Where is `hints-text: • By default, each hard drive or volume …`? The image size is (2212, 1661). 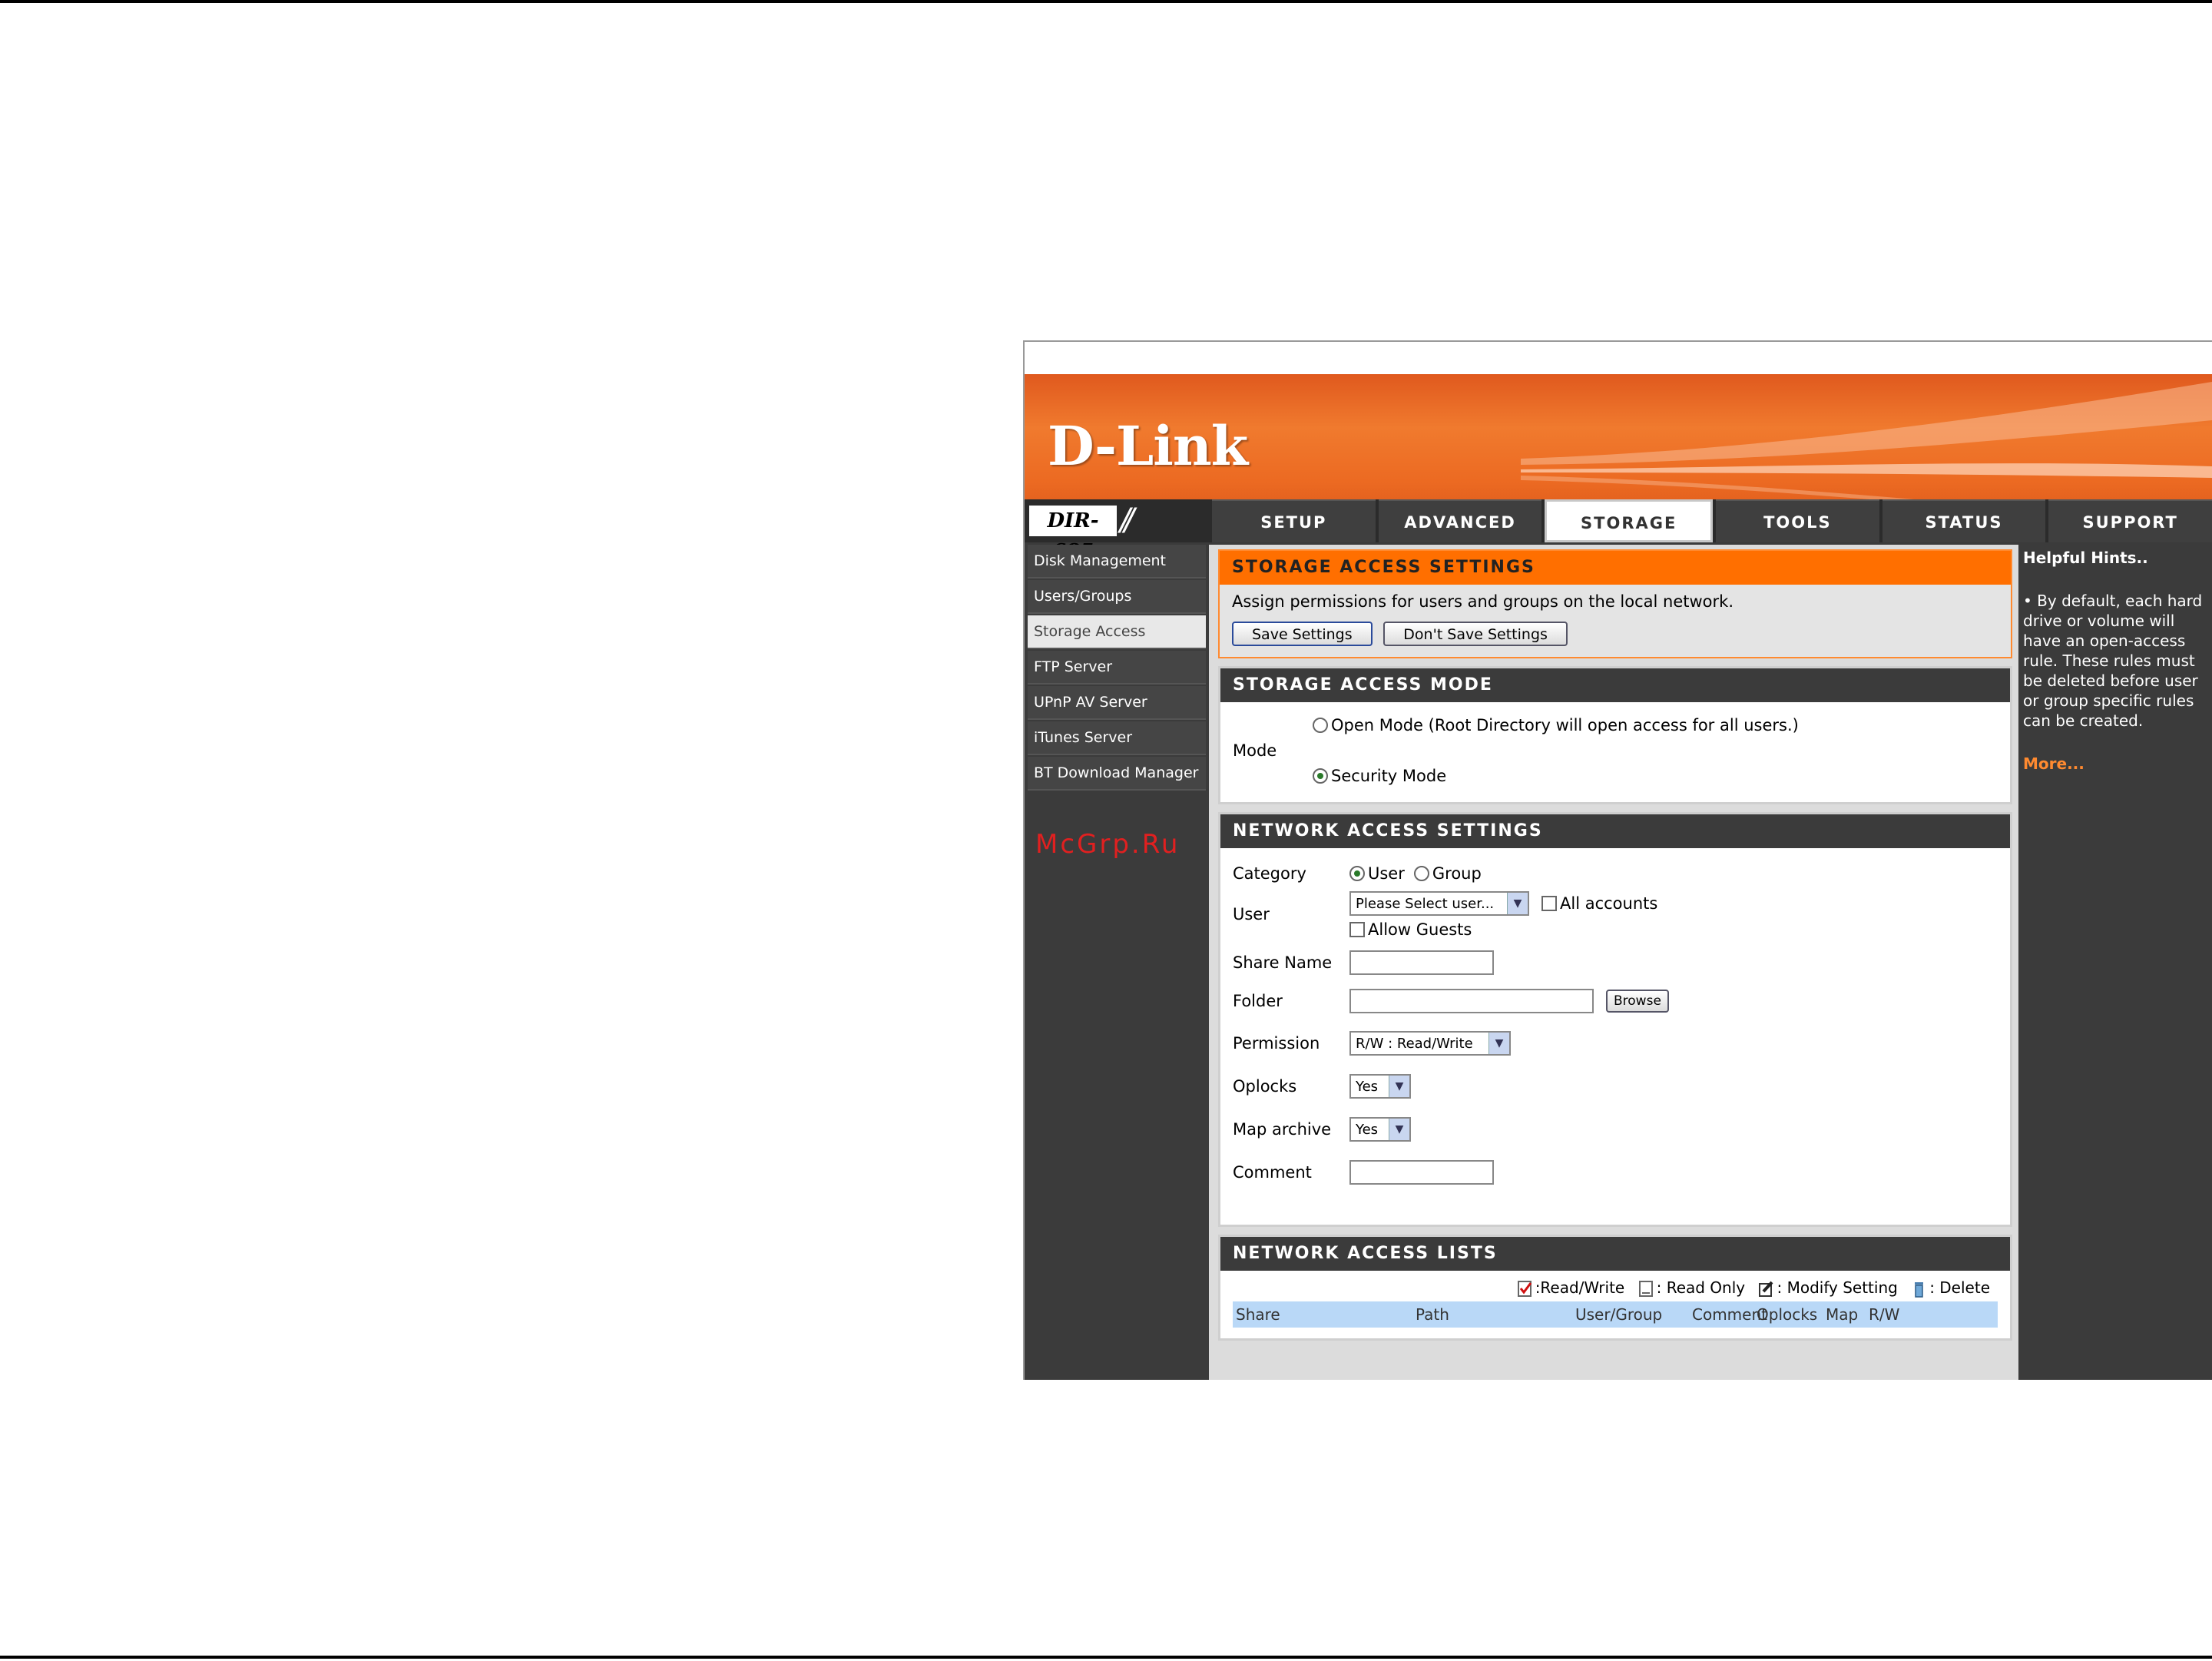 hints-text: • By default, each hard drive or volume … is located at coordinates (2113, 661).